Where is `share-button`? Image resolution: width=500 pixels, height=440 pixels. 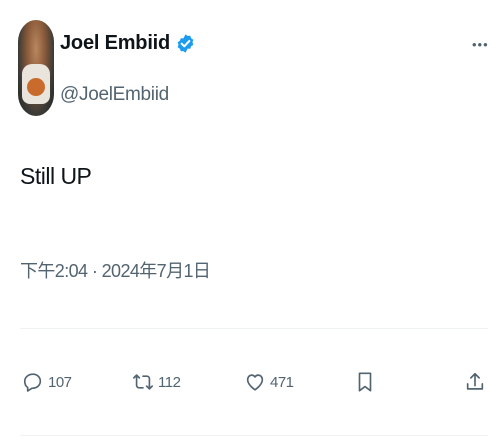 share-button is located at coordinates (475, 382).